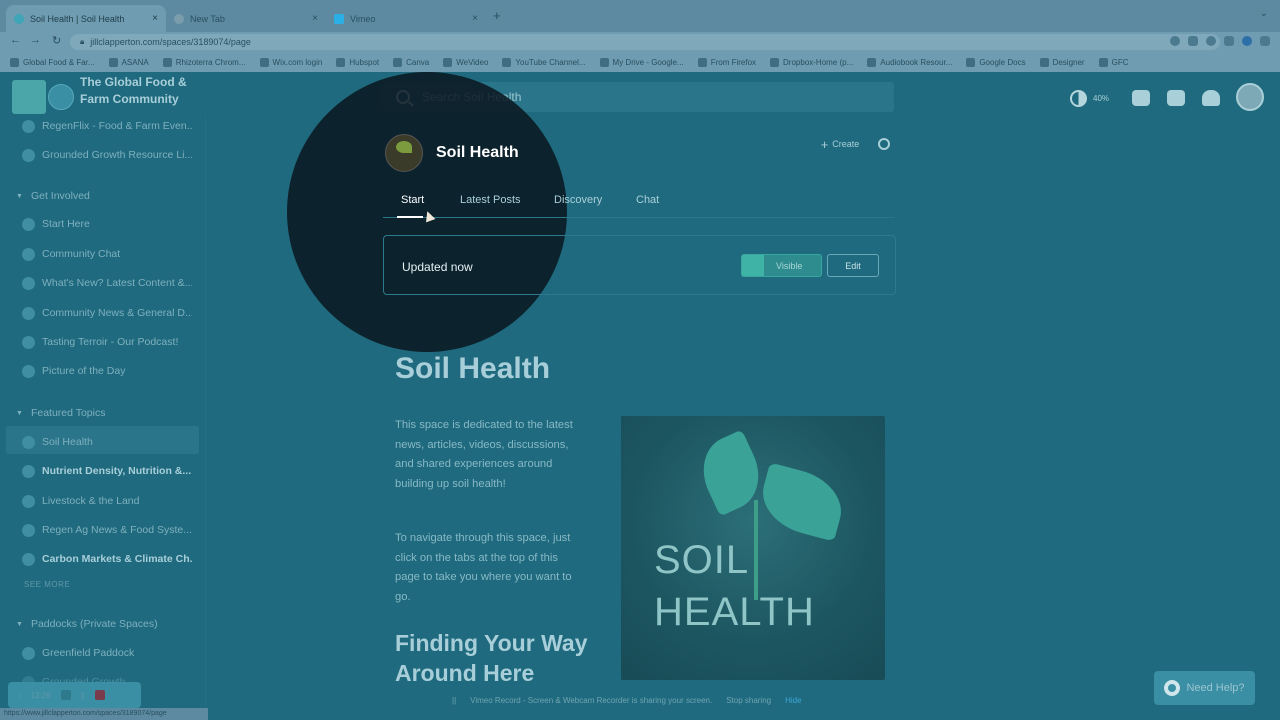 Image resolution: width=1280 pixels, height=720 pixels. Describe the element at coordinates (853, 265) in the screenshot. I see `edit-button: Edit` at that location.